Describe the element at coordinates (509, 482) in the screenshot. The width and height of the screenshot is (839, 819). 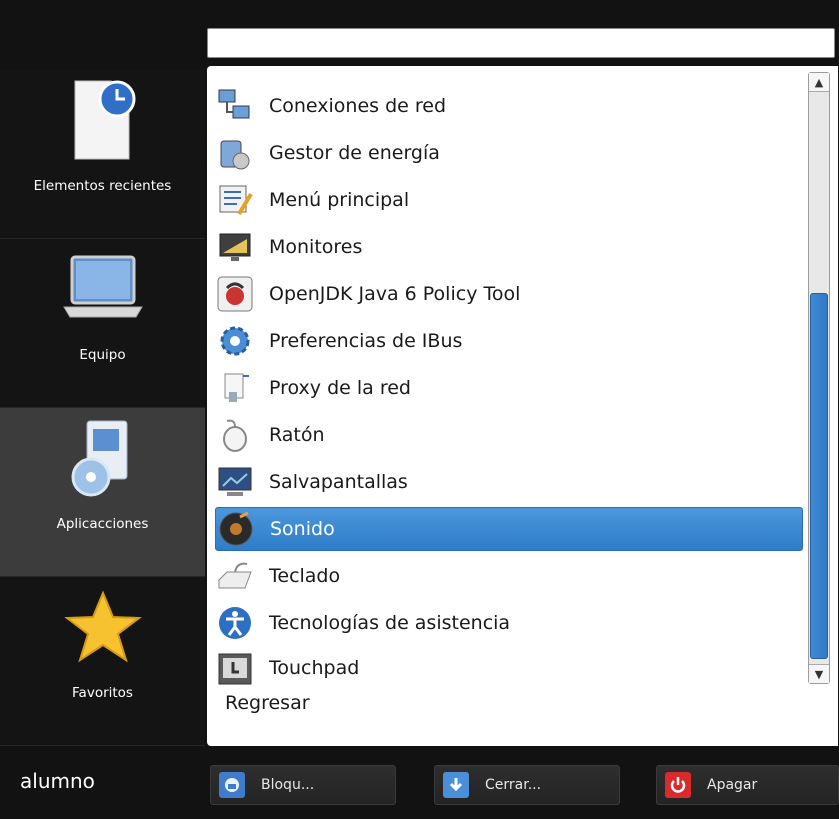
I see `list-item: Salvapantallas` at that location.